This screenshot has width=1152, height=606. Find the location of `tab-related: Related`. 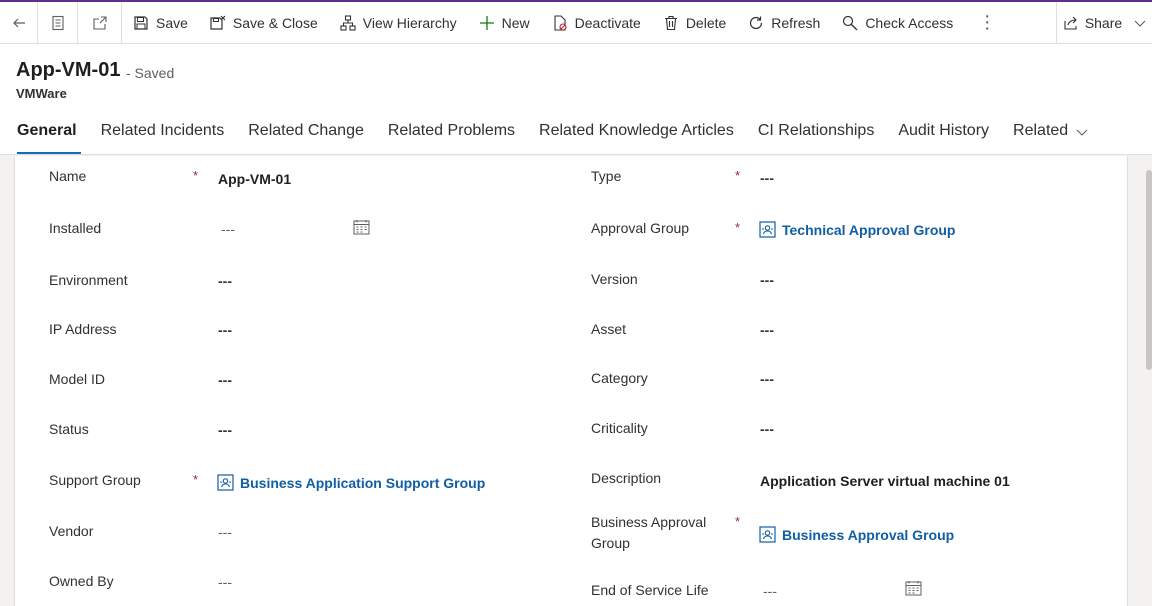

tab-related: Related is located at coordinates (1050, 137).